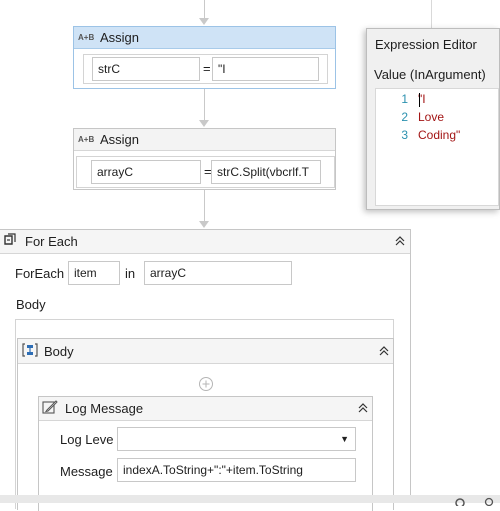  Describe the element at coordinates (419, 100) in the screenshot. I see `text-cursor` at that location.